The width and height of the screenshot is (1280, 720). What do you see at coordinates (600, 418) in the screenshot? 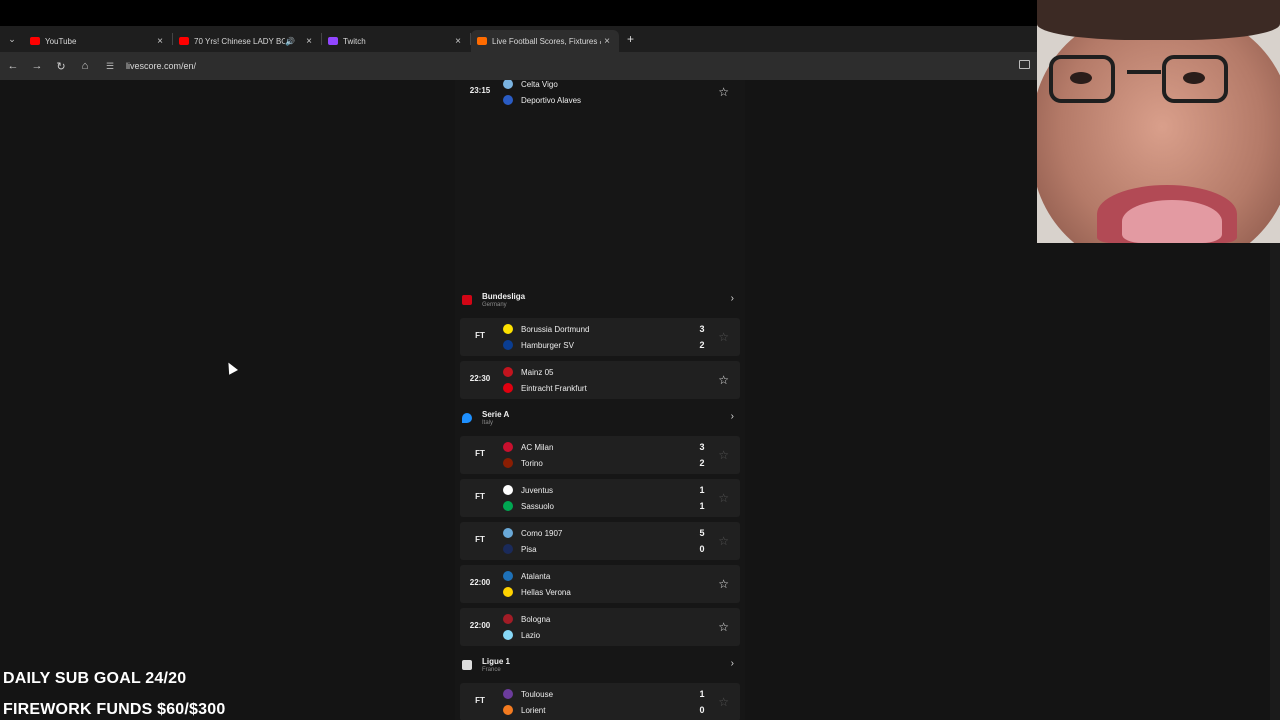
I see `league-header: Serie A Italy ›` at bounding box center [600, 418].